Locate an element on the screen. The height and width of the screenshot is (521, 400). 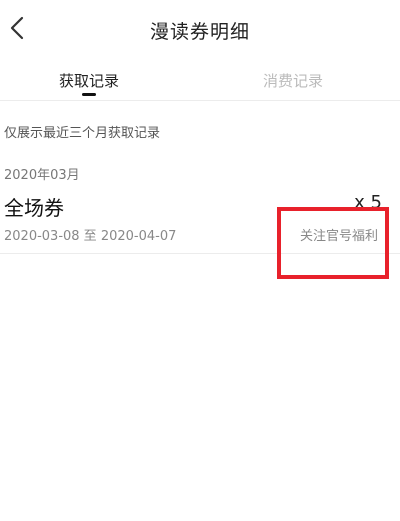
tab-consume-records: 消费记录 is located at coordinates (293, 80).